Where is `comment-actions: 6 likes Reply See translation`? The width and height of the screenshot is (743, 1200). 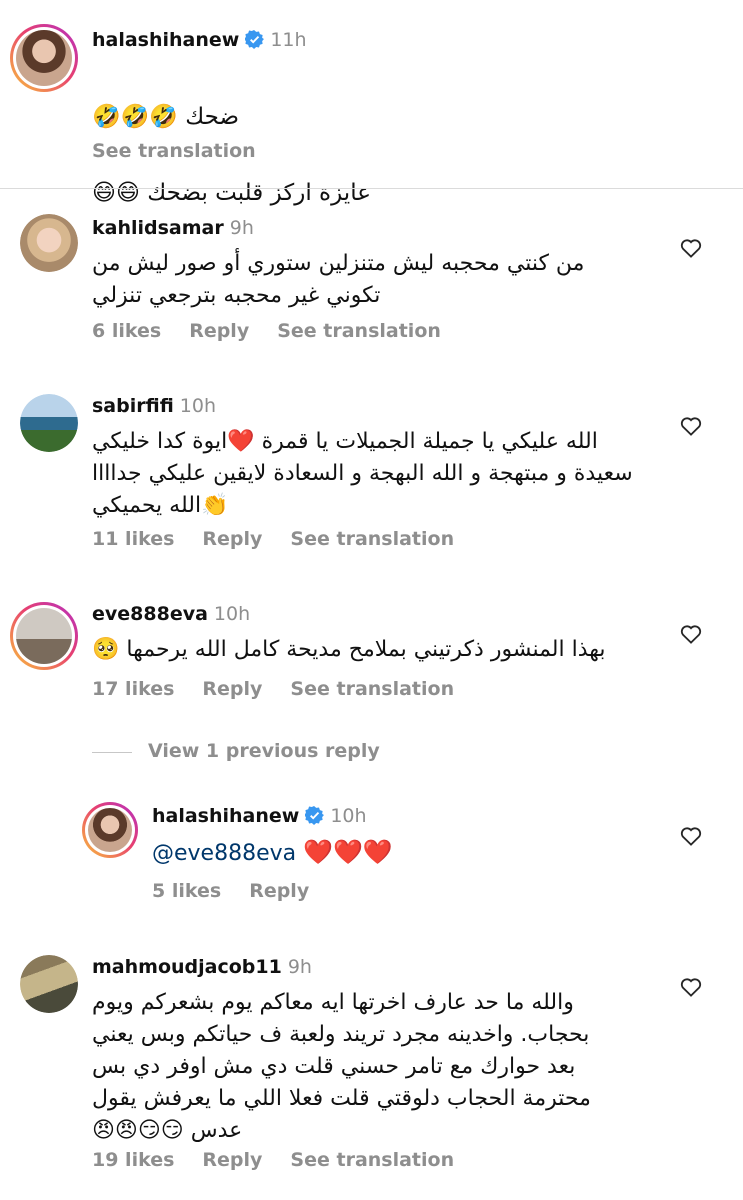 comment-actions: 6 likes Reply See translation is located at coordinates (280, 331).